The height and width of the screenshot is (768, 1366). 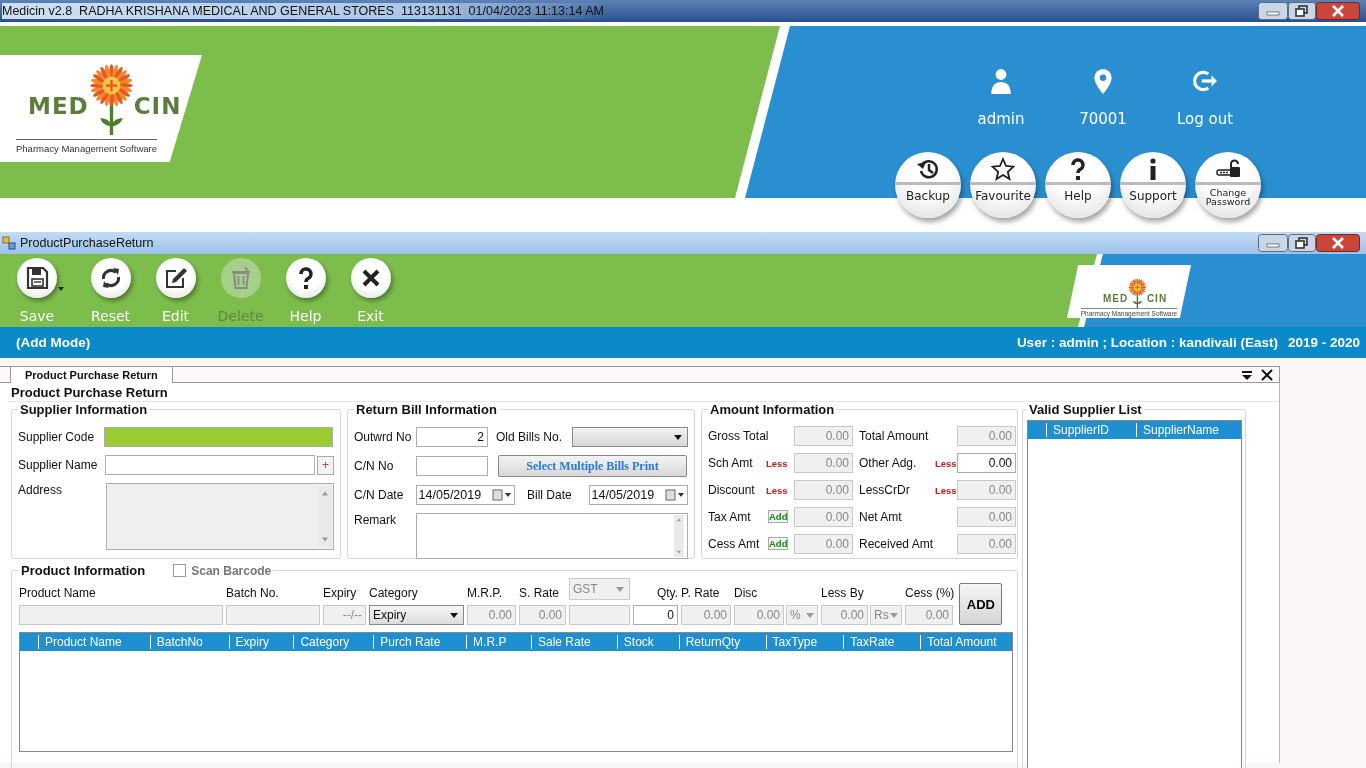 What do you see at coordinates (552, 536) in the screenshot?
I see `remark-field` at bounding box center [552, 536].